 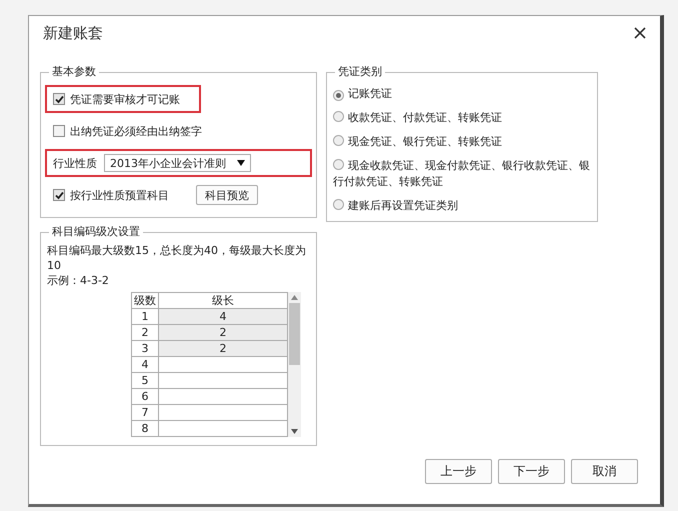 What do you see at coordinates (294, 297) in the screenshot?
I see `scroll-up-icon` at bounding box center [294, 297].